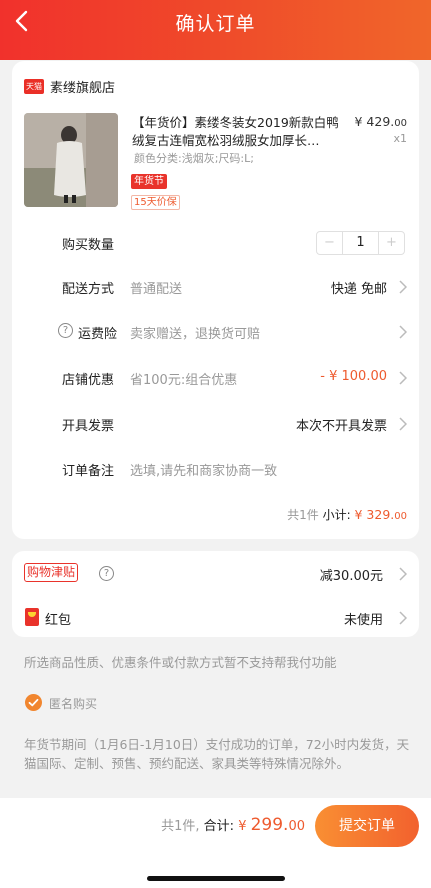 This screenshot has width=431, height=888. What do you see at coordinates (363, 618) in the screenshot?
I see `red-packet-value: 未使用` at bounding box center [363, 618].